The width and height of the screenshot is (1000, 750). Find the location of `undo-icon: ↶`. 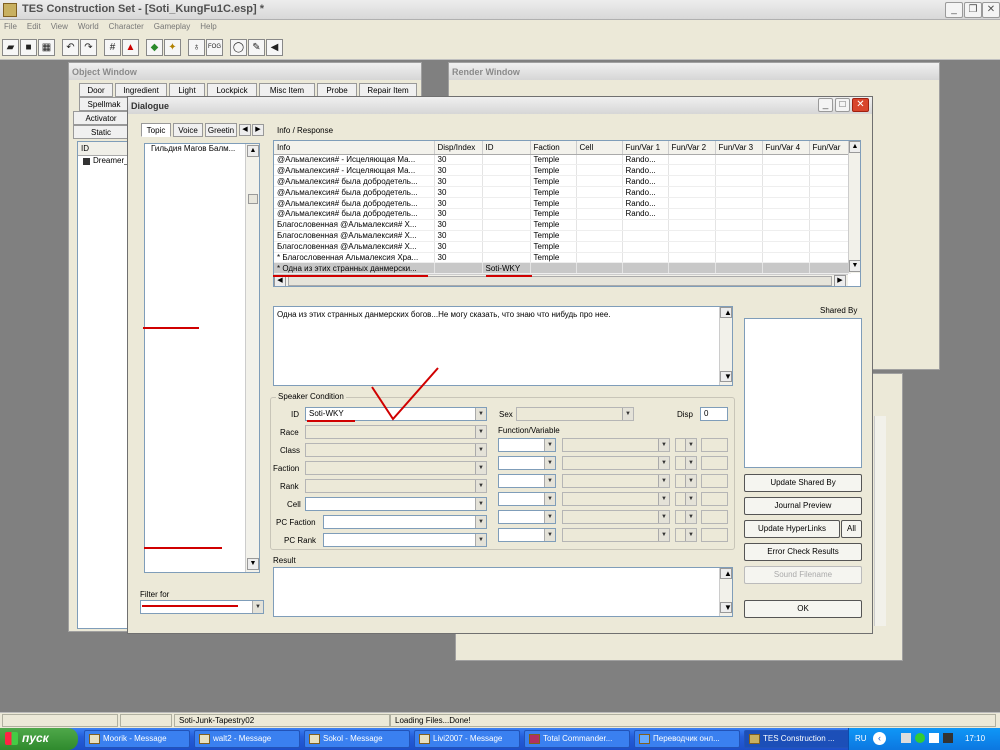

undo-icon: ↶ is located at coordinates (70, 47).